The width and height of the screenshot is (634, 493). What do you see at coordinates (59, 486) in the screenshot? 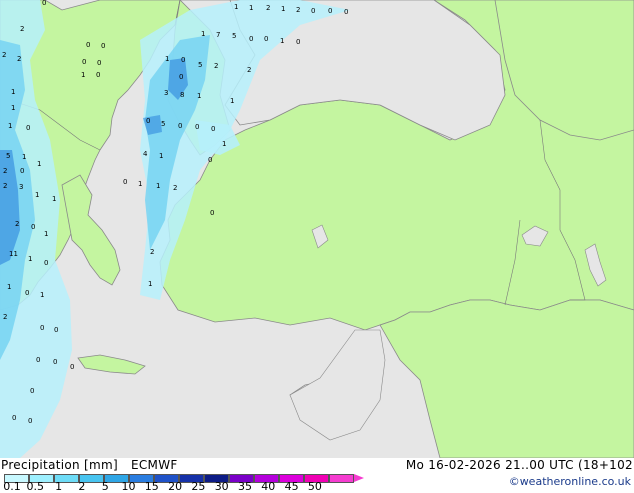
I see `legend-tick-label: 1` at bounding box center [59, 486].